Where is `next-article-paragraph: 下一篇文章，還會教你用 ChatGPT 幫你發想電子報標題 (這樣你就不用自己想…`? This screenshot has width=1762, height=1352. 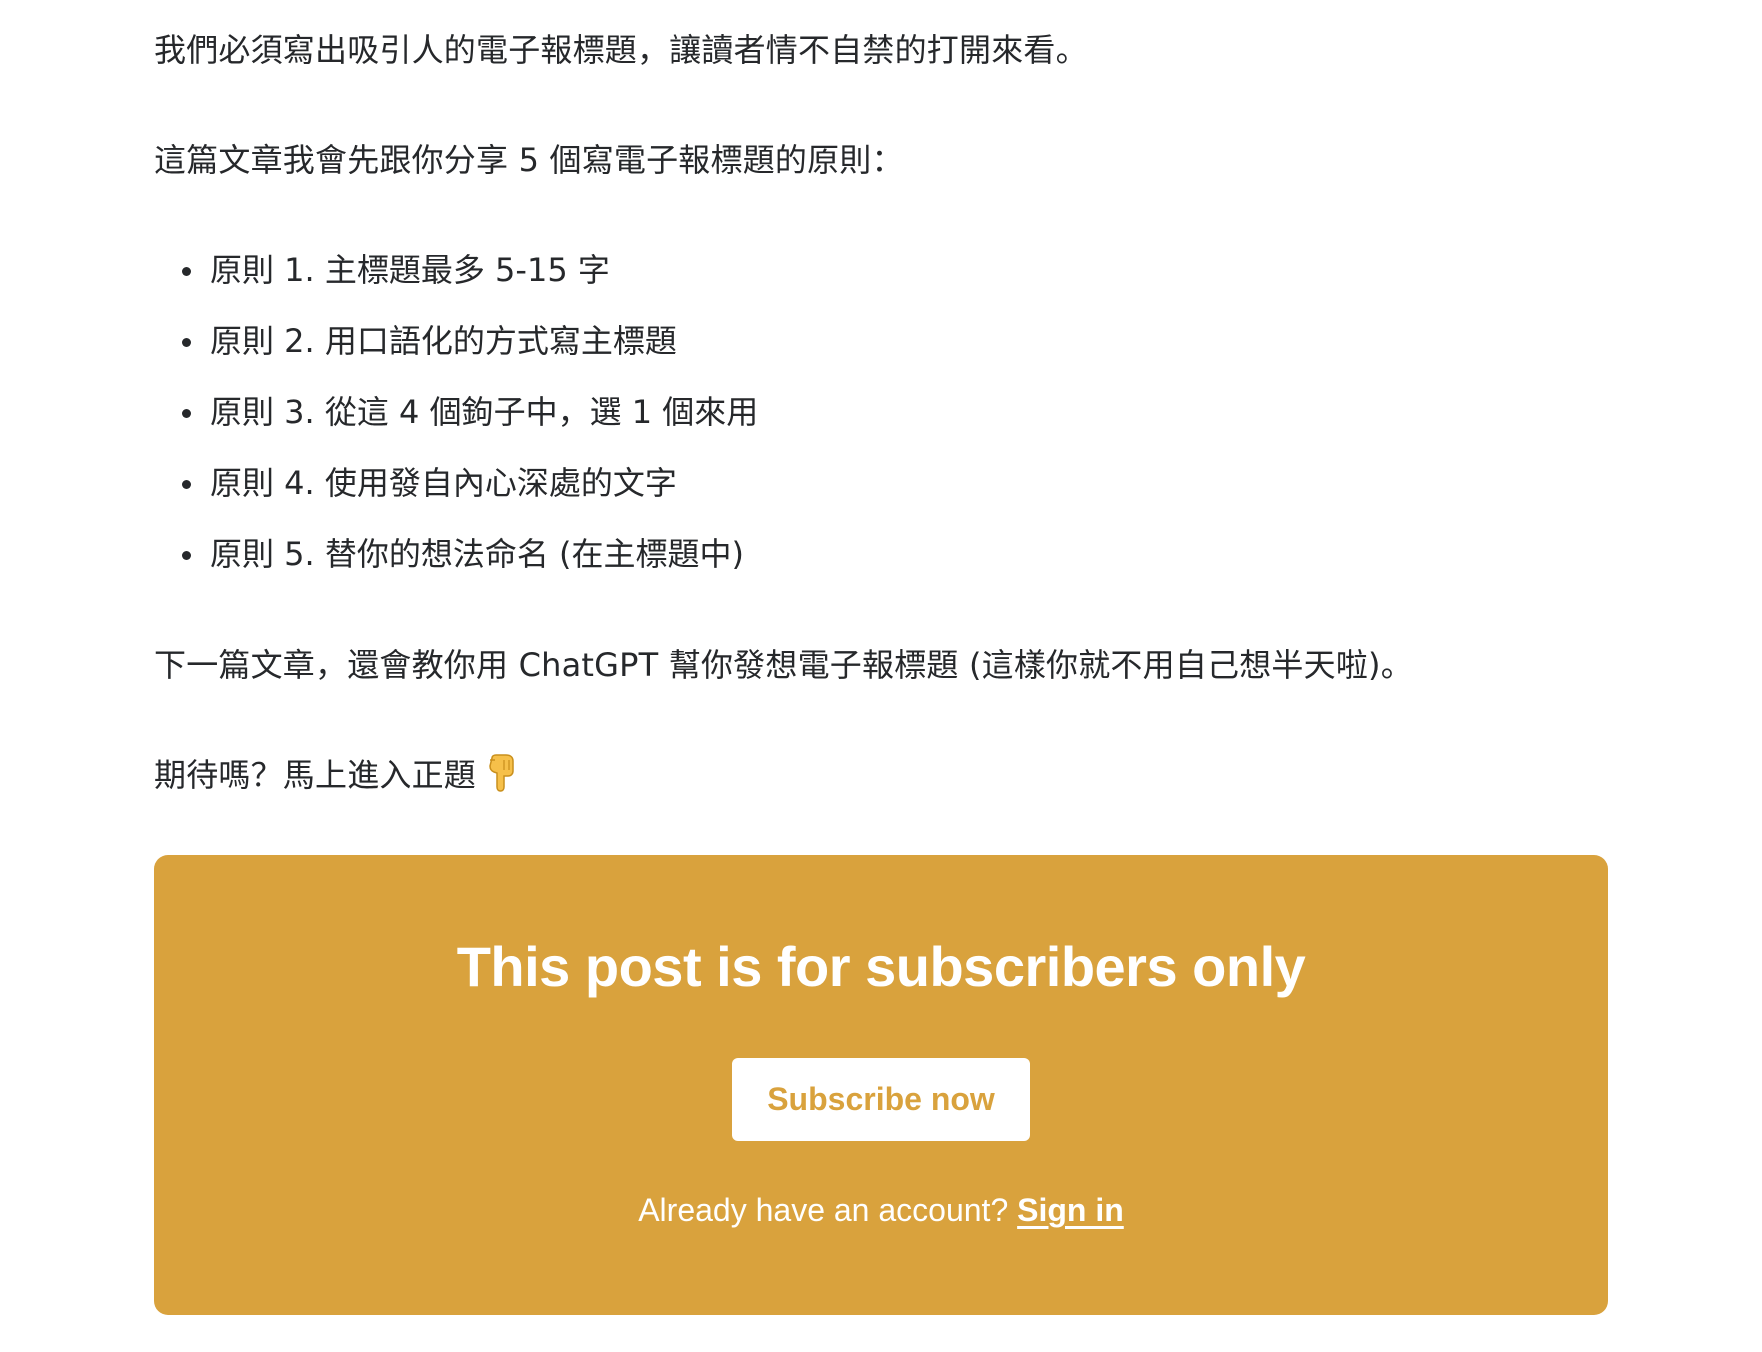
next-article-paragraph: 下一篇文章，還會教你用 ChatGPT 幫你發想電子報標題 (這樣你就不用自己想… is located at coordinates (783, 665).